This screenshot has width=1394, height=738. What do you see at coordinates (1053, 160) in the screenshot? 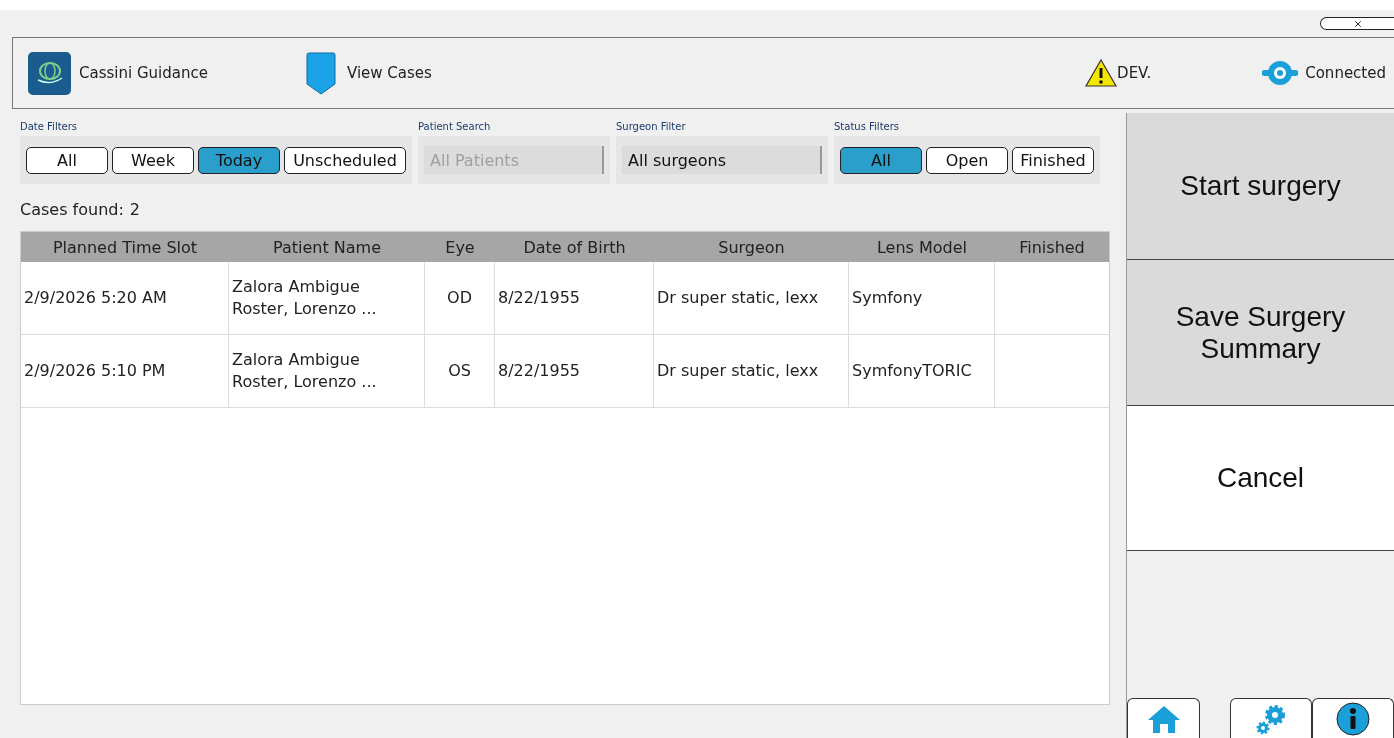
I see `status-filter-button: Finished` at bounding box center [1053, 160].